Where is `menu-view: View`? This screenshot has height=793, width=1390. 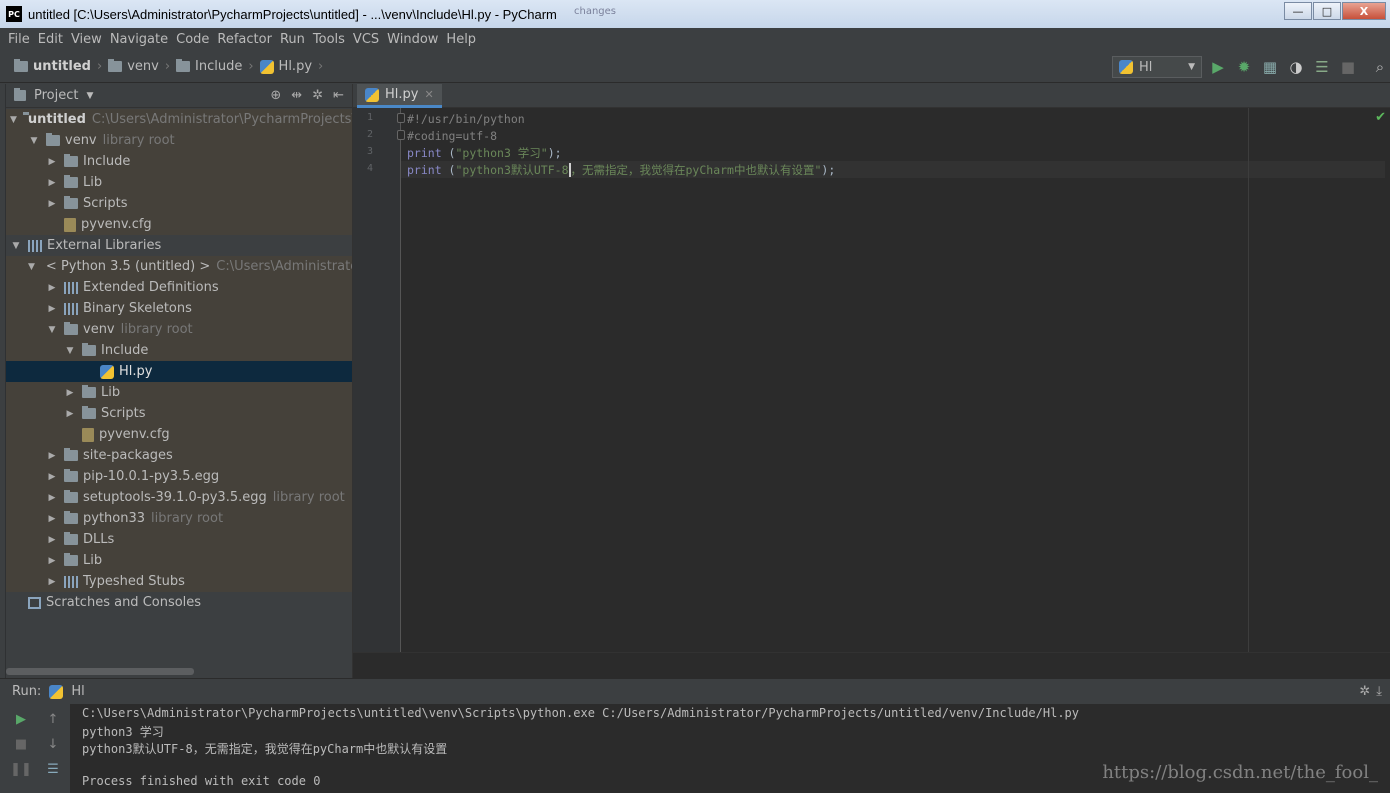 menu-view: View is located at coordinates (86, 39).